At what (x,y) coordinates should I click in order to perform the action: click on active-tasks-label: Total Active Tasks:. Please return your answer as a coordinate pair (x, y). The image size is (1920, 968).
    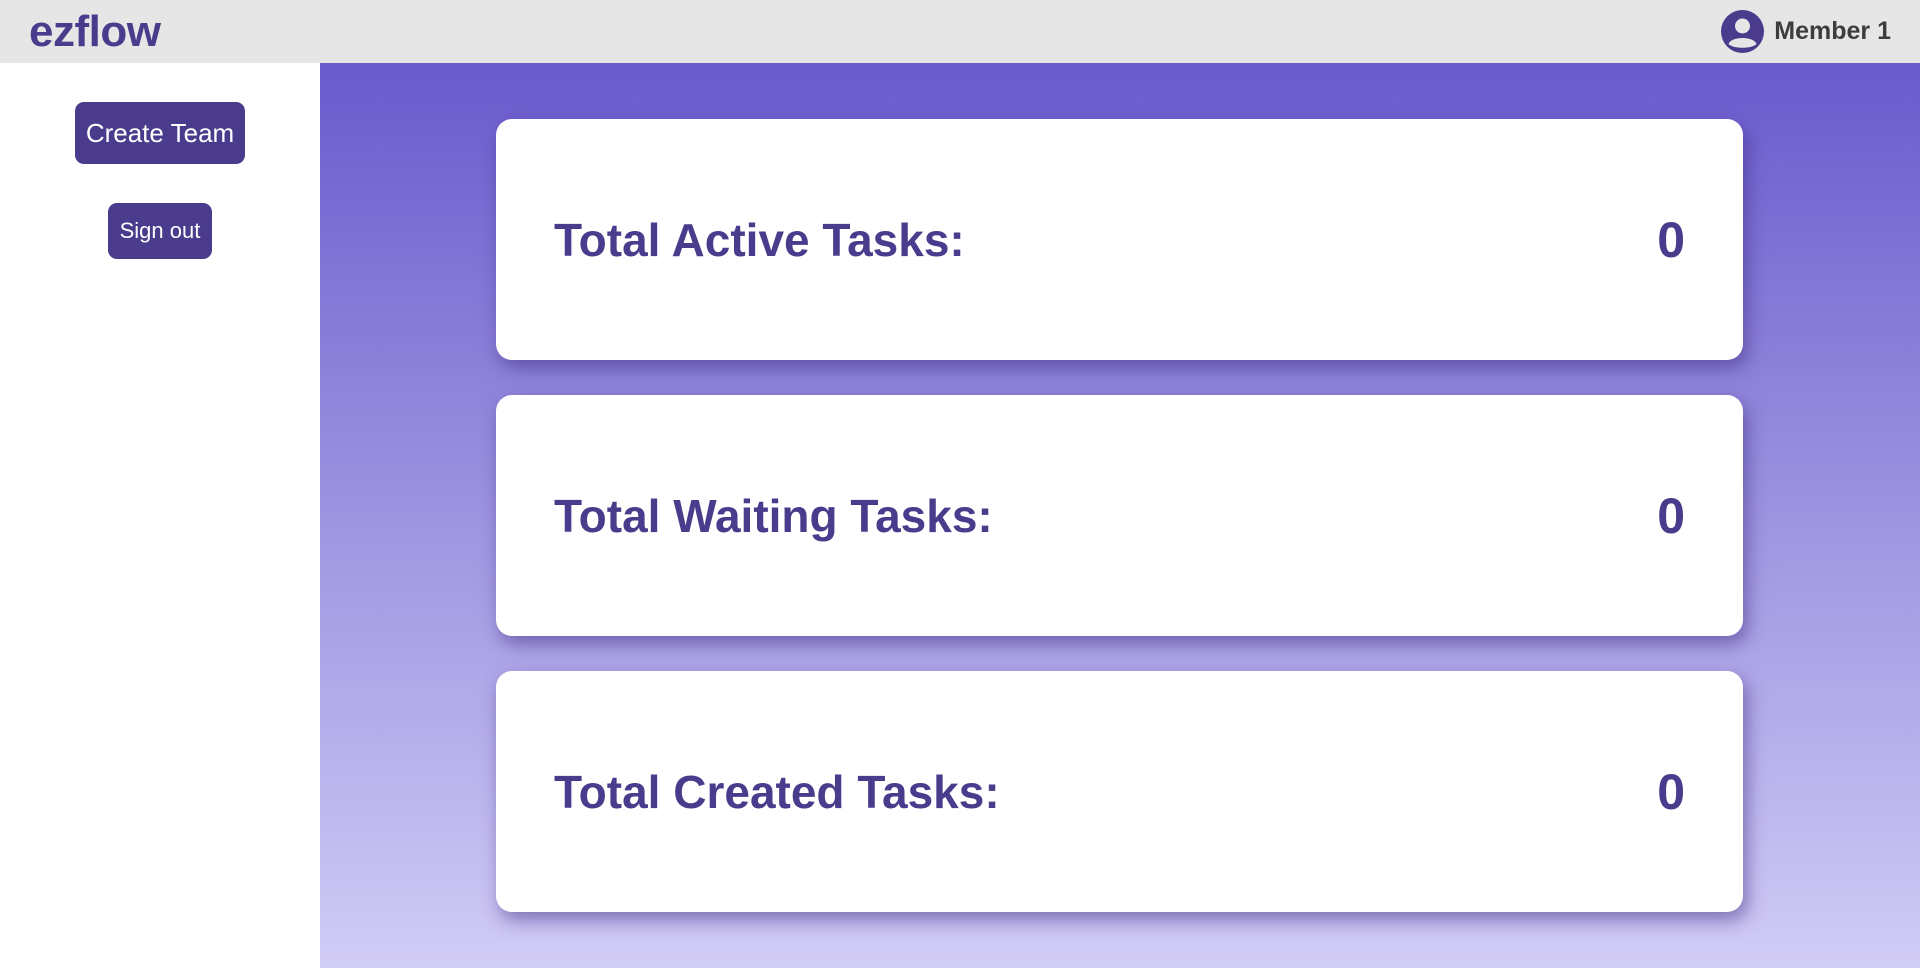
    Looking at the image, I should click on (759, 239).